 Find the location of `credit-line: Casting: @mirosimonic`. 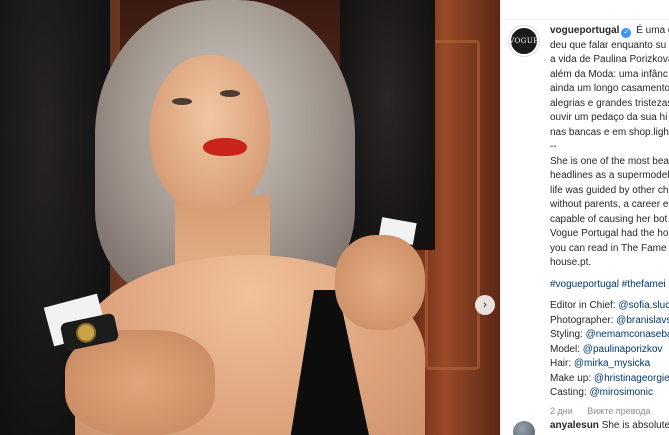

credit-line: Casting: @mirosimonic is located at coordinates (609, 393).